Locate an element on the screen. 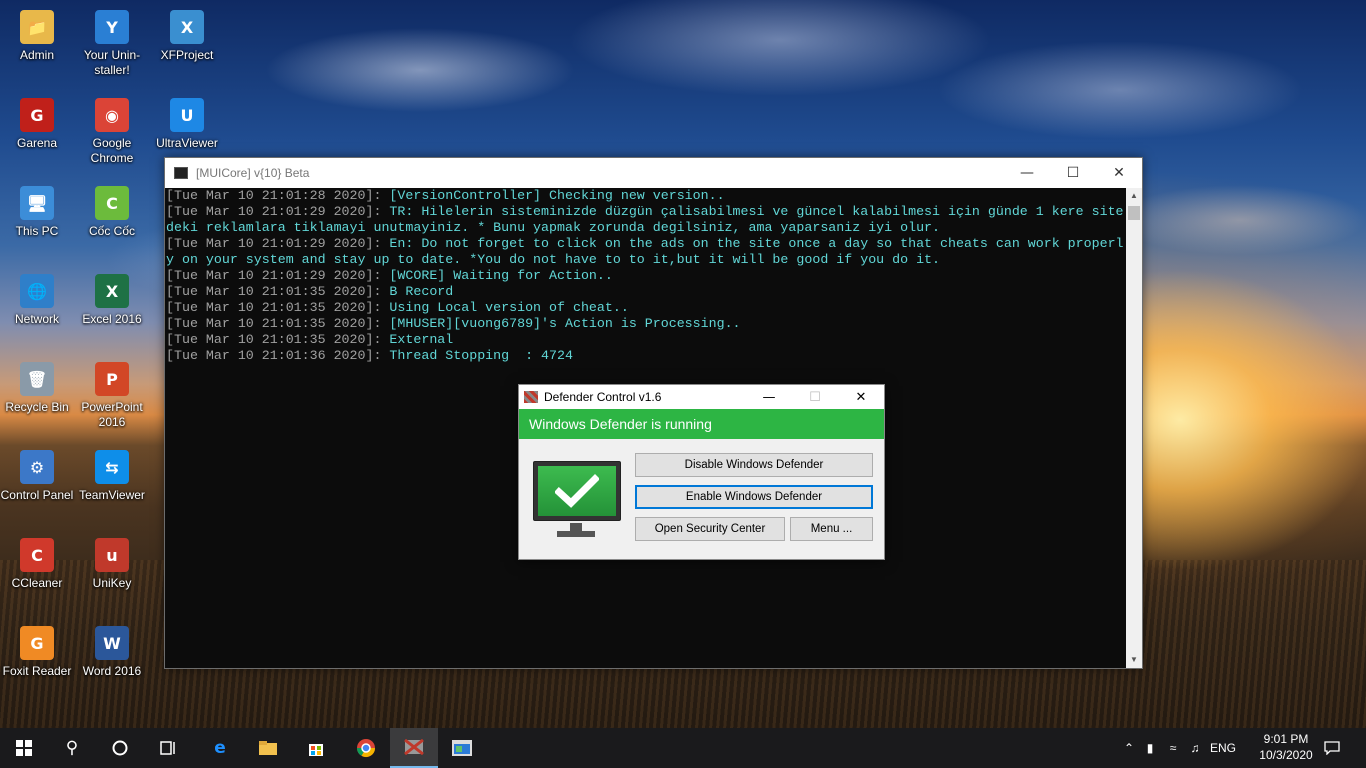 The height and width of the screenshot is (768, 1366). desktop-icon: X Excel 2016 is located at coordinates (112, 300).